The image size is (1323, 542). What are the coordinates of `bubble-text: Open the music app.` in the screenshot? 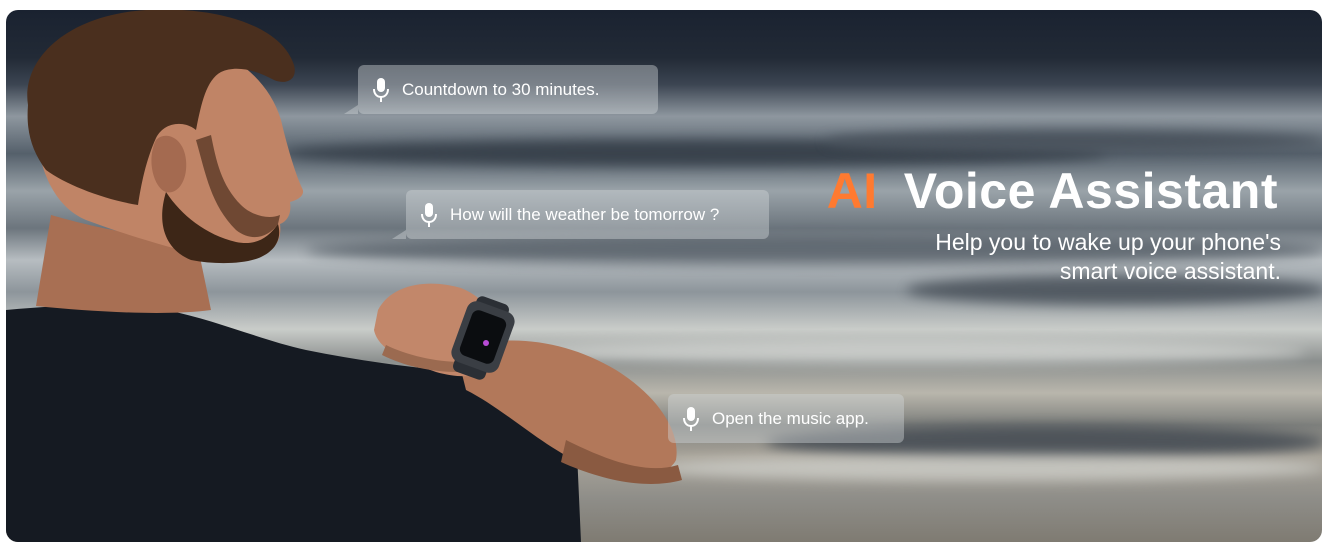 It's located at (790, 418).